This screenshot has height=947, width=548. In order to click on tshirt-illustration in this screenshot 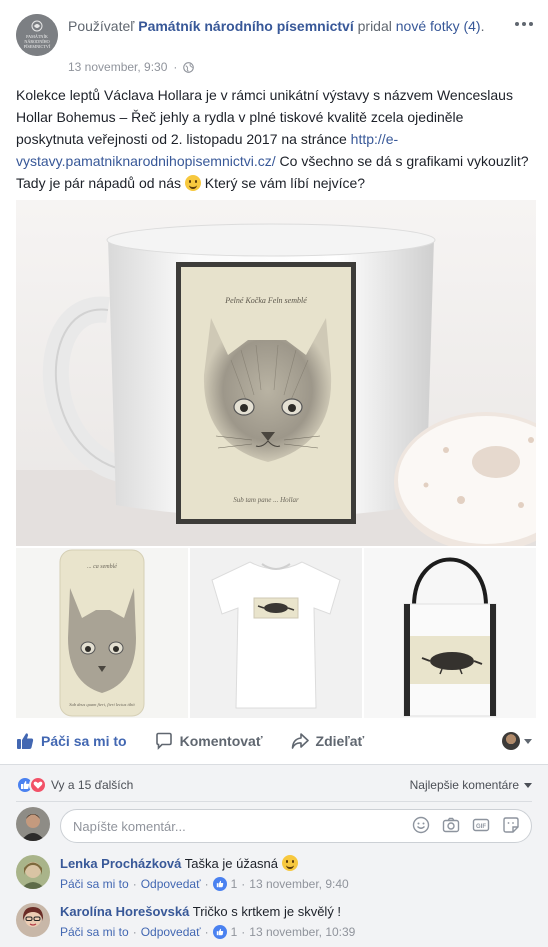, I will do `click(276, 633)`.